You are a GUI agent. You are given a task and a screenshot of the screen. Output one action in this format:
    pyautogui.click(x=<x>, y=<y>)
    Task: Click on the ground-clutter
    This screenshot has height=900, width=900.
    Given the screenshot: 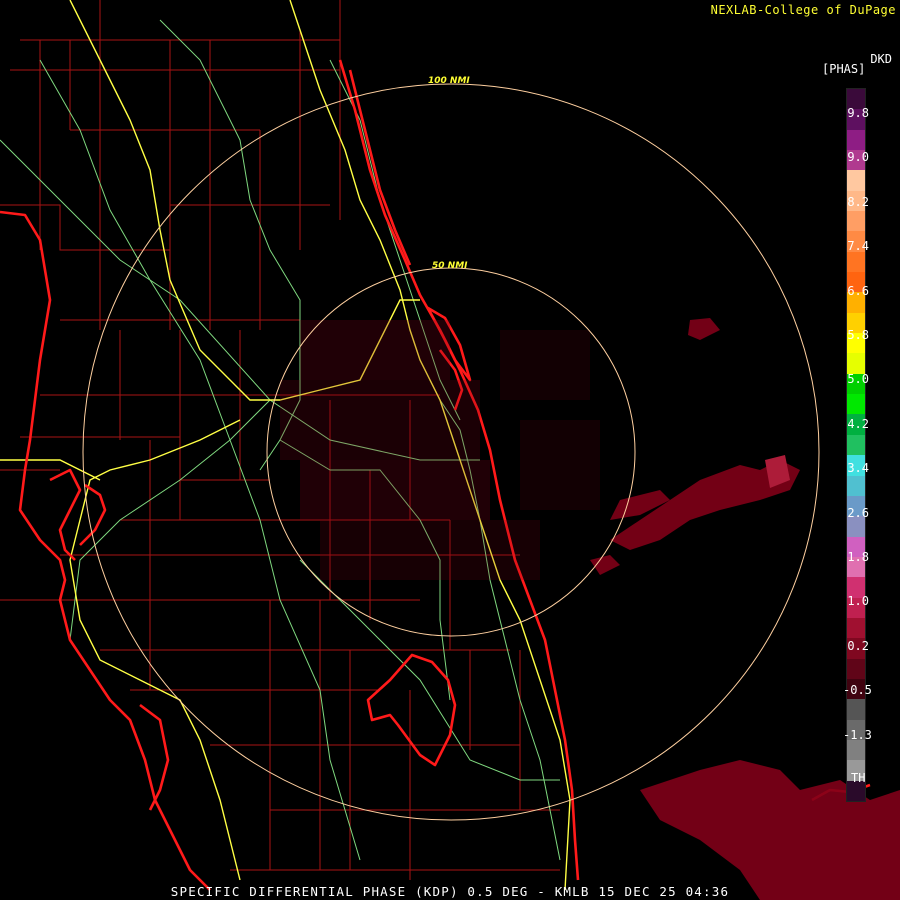 What is the action you would take?
    pyautogui.click(x=440, y=450)
    